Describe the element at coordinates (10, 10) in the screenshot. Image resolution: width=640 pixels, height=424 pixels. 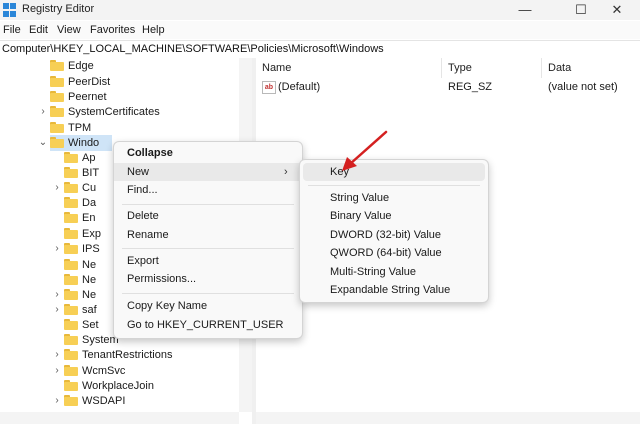
I see `registry-editor-icon` at that location.